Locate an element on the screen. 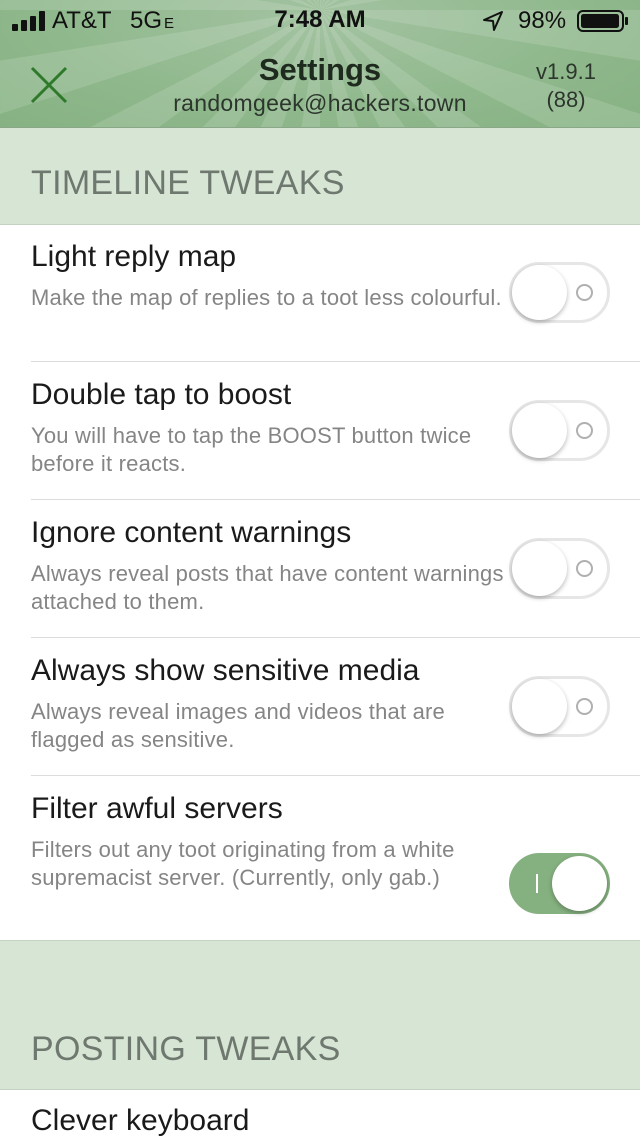 The height and width of the screenshot is (1136, 640). setting-label: Filter awful servers is located at coordinates (157, 808).